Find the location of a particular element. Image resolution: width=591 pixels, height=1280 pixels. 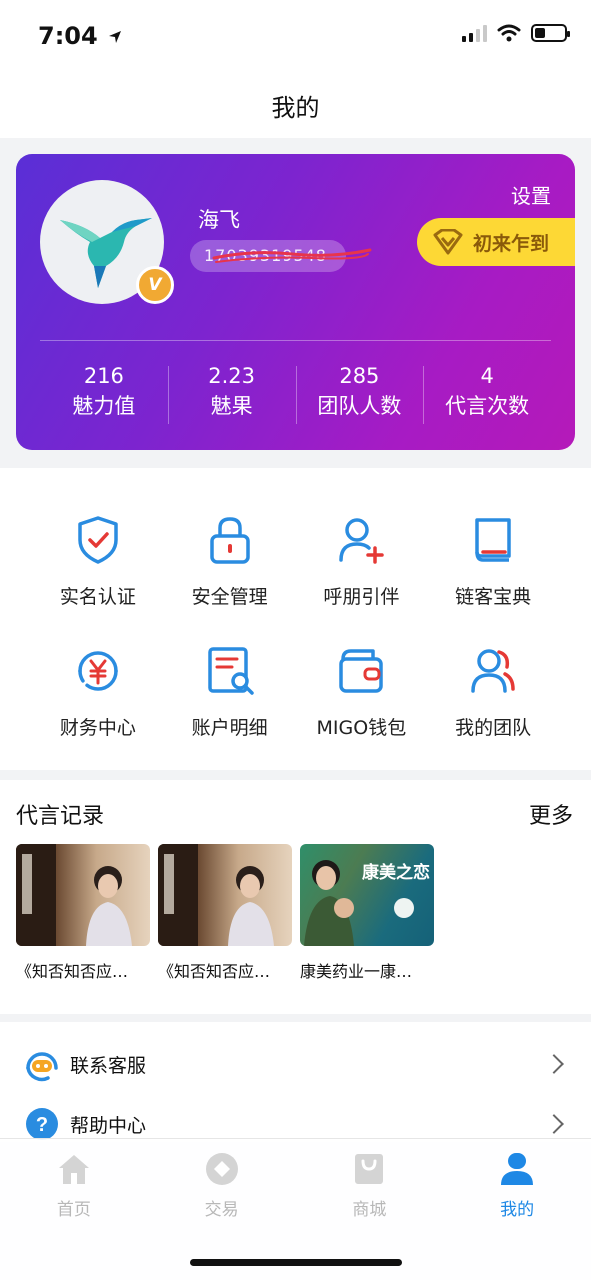

menu-item-label: 安全管理 is located at coordinates (229, 597).